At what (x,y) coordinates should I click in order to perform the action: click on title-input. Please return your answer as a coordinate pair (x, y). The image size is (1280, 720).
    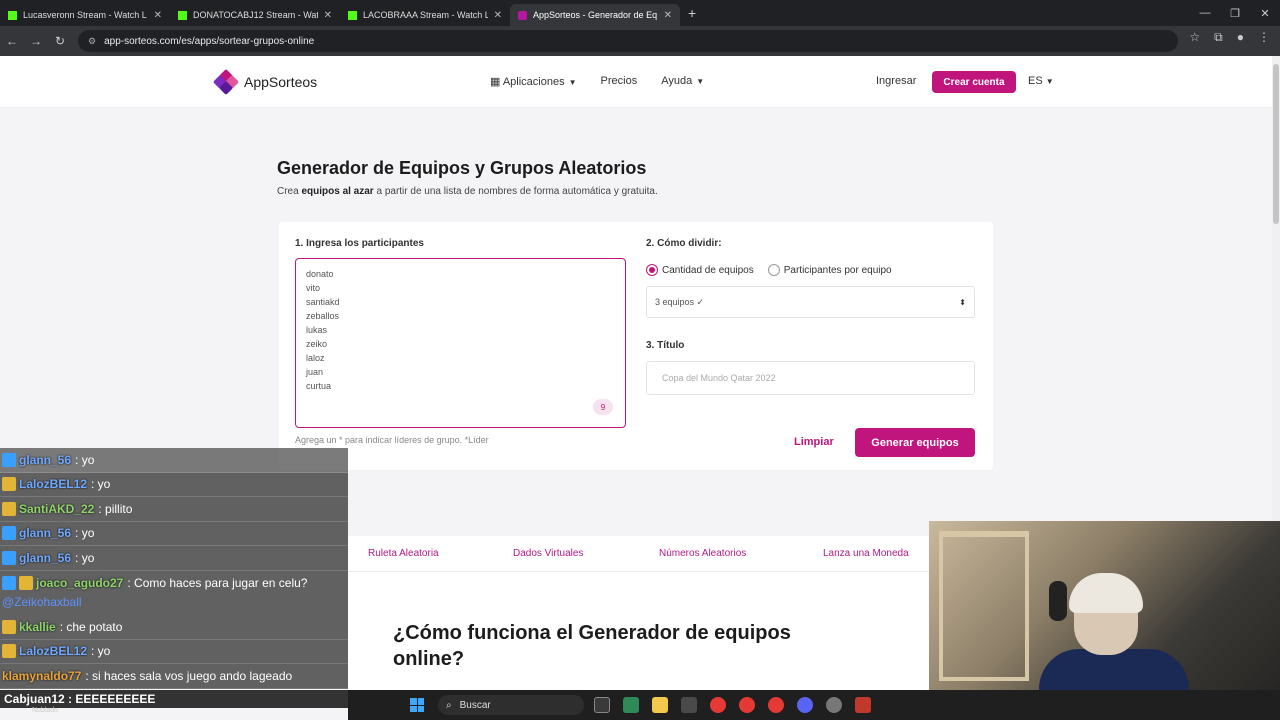
    Looking at the image, I should click on (810, 378).